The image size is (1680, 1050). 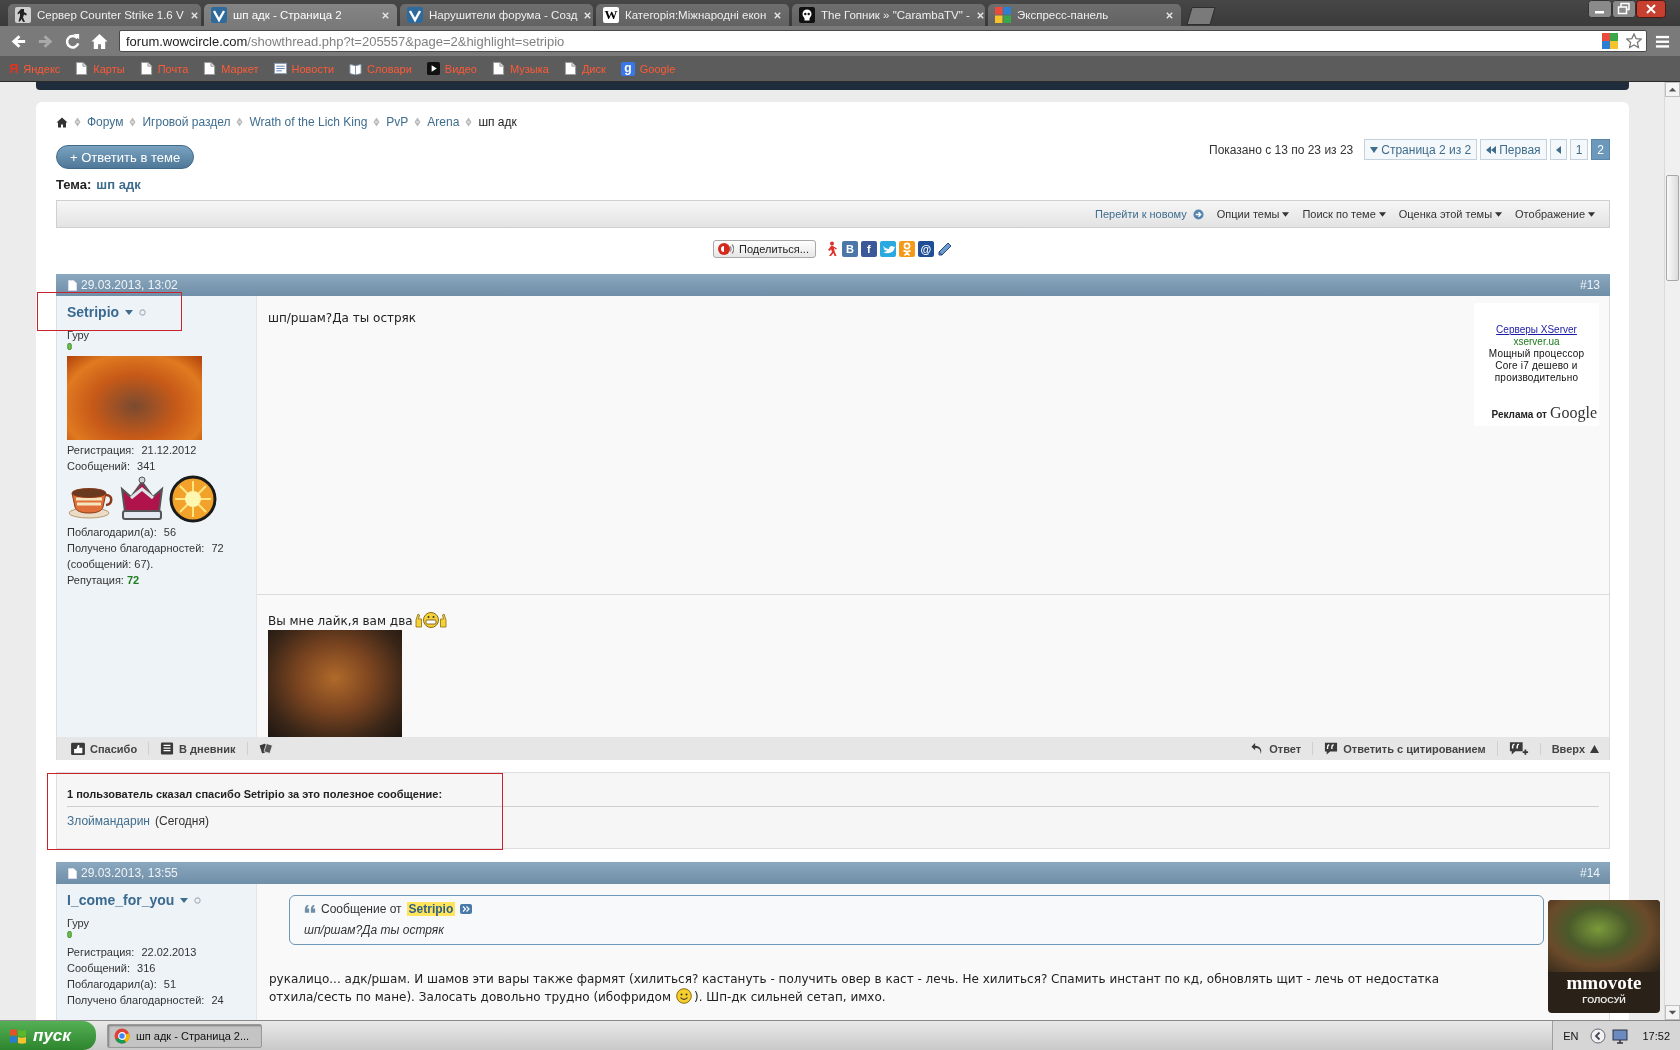 I want to click on menu-icon, so click(x=1662, y=41).